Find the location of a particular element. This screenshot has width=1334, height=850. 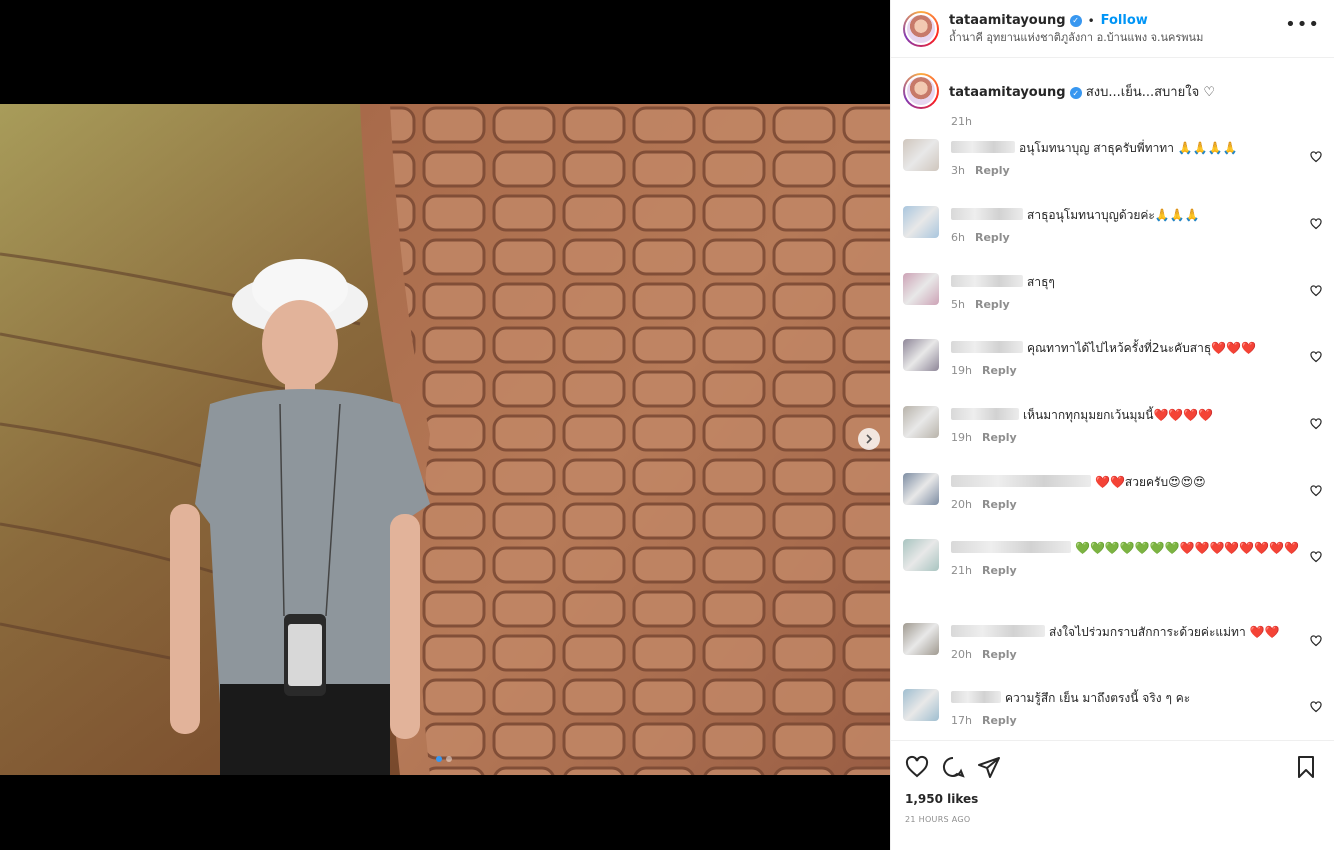

slide-indicator is located at coordinates (444, 759).